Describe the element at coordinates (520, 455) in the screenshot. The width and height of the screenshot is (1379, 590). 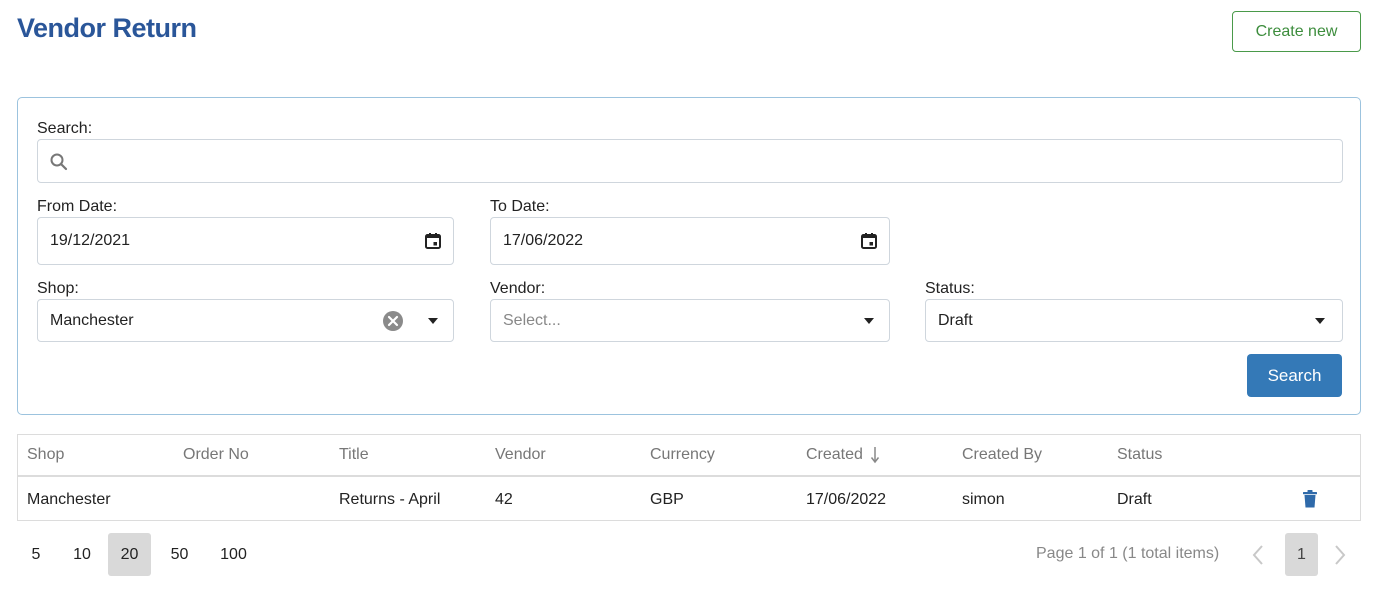
I see `column-header-vendor: Vendor` at that location.